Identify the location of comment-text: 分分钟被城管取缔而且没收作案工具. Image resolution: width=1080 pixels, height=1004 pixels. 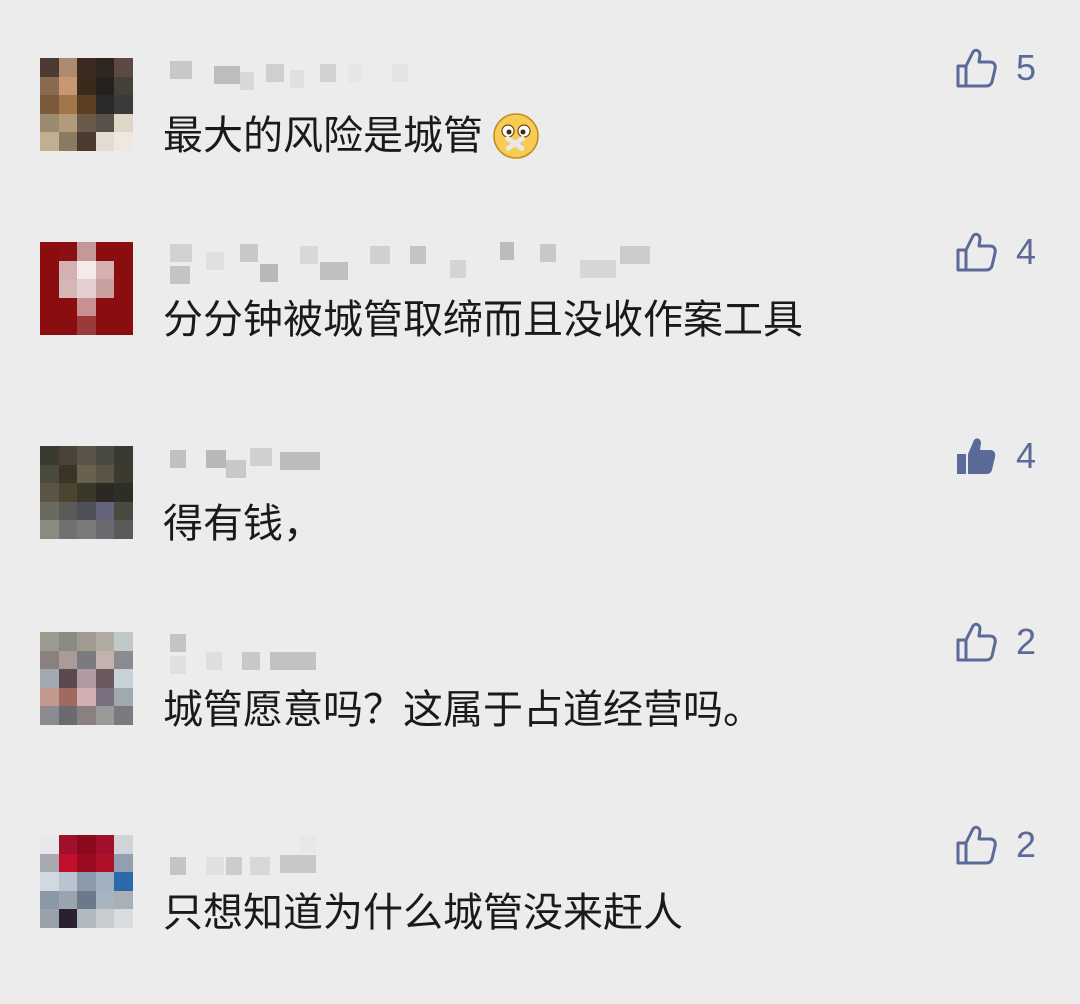
(483, 320).